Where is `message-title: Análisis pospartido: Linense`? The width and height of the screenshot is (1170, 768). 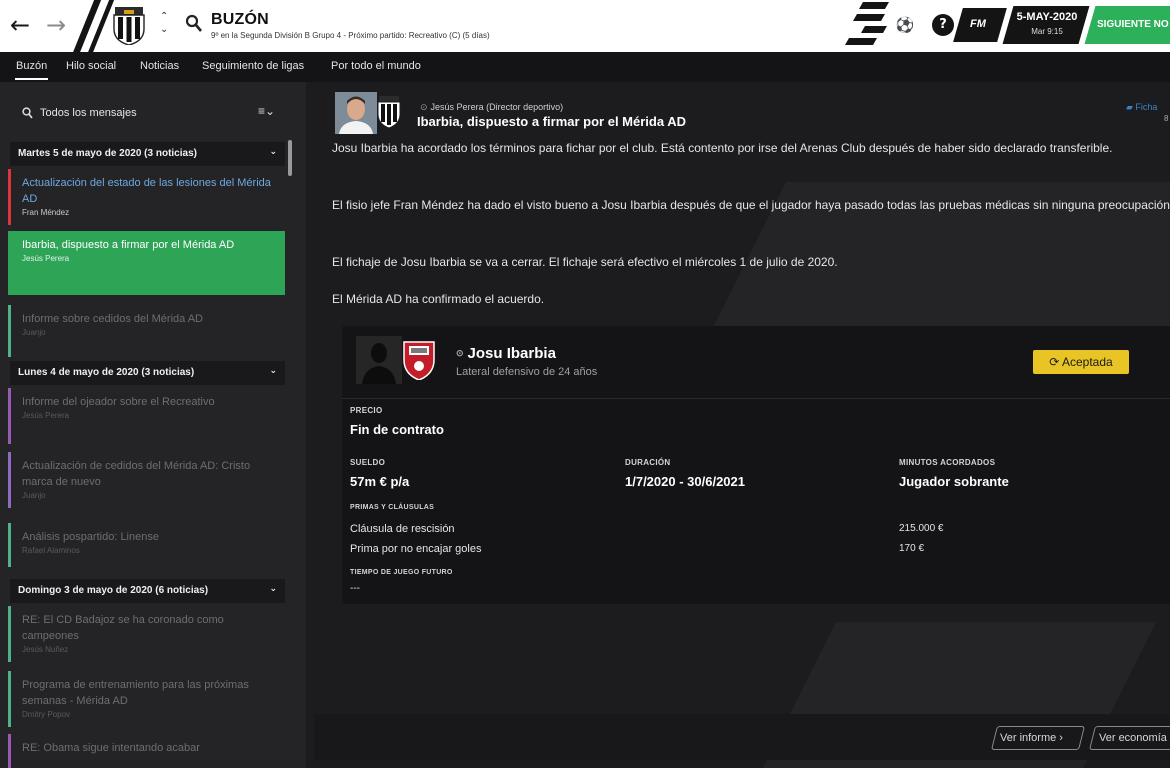 message-title: Análisis pospartido: Linense is located at coordinates (90, 537).